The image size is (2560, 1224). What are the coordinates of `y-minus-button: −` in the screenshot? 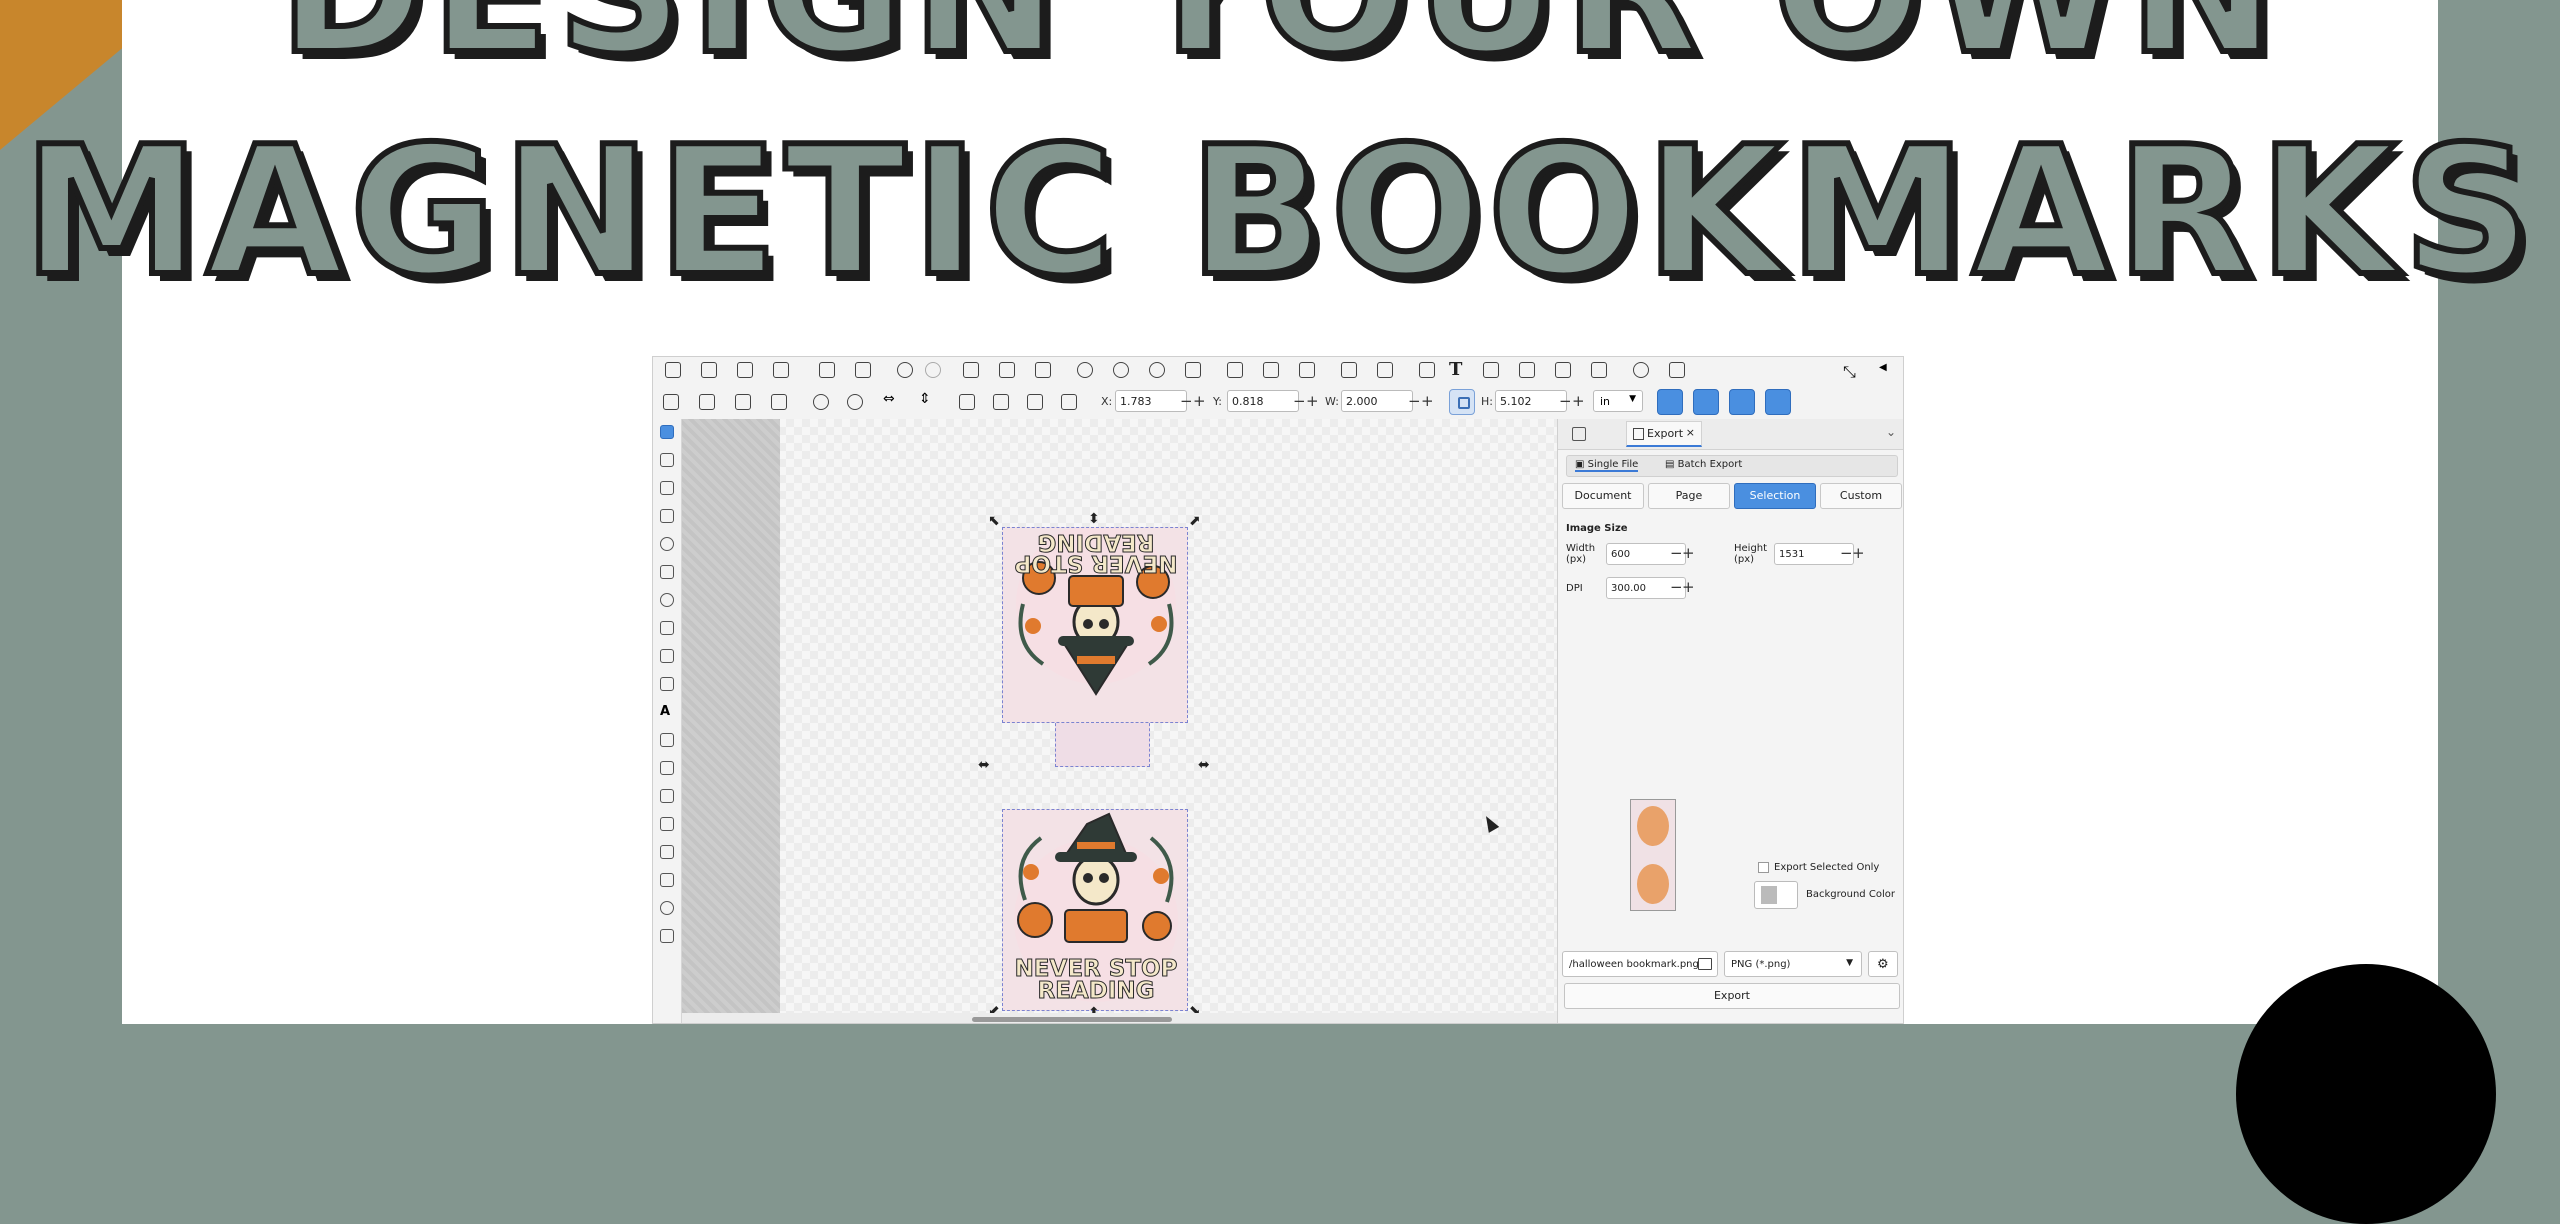 It's located at (1299, 401).